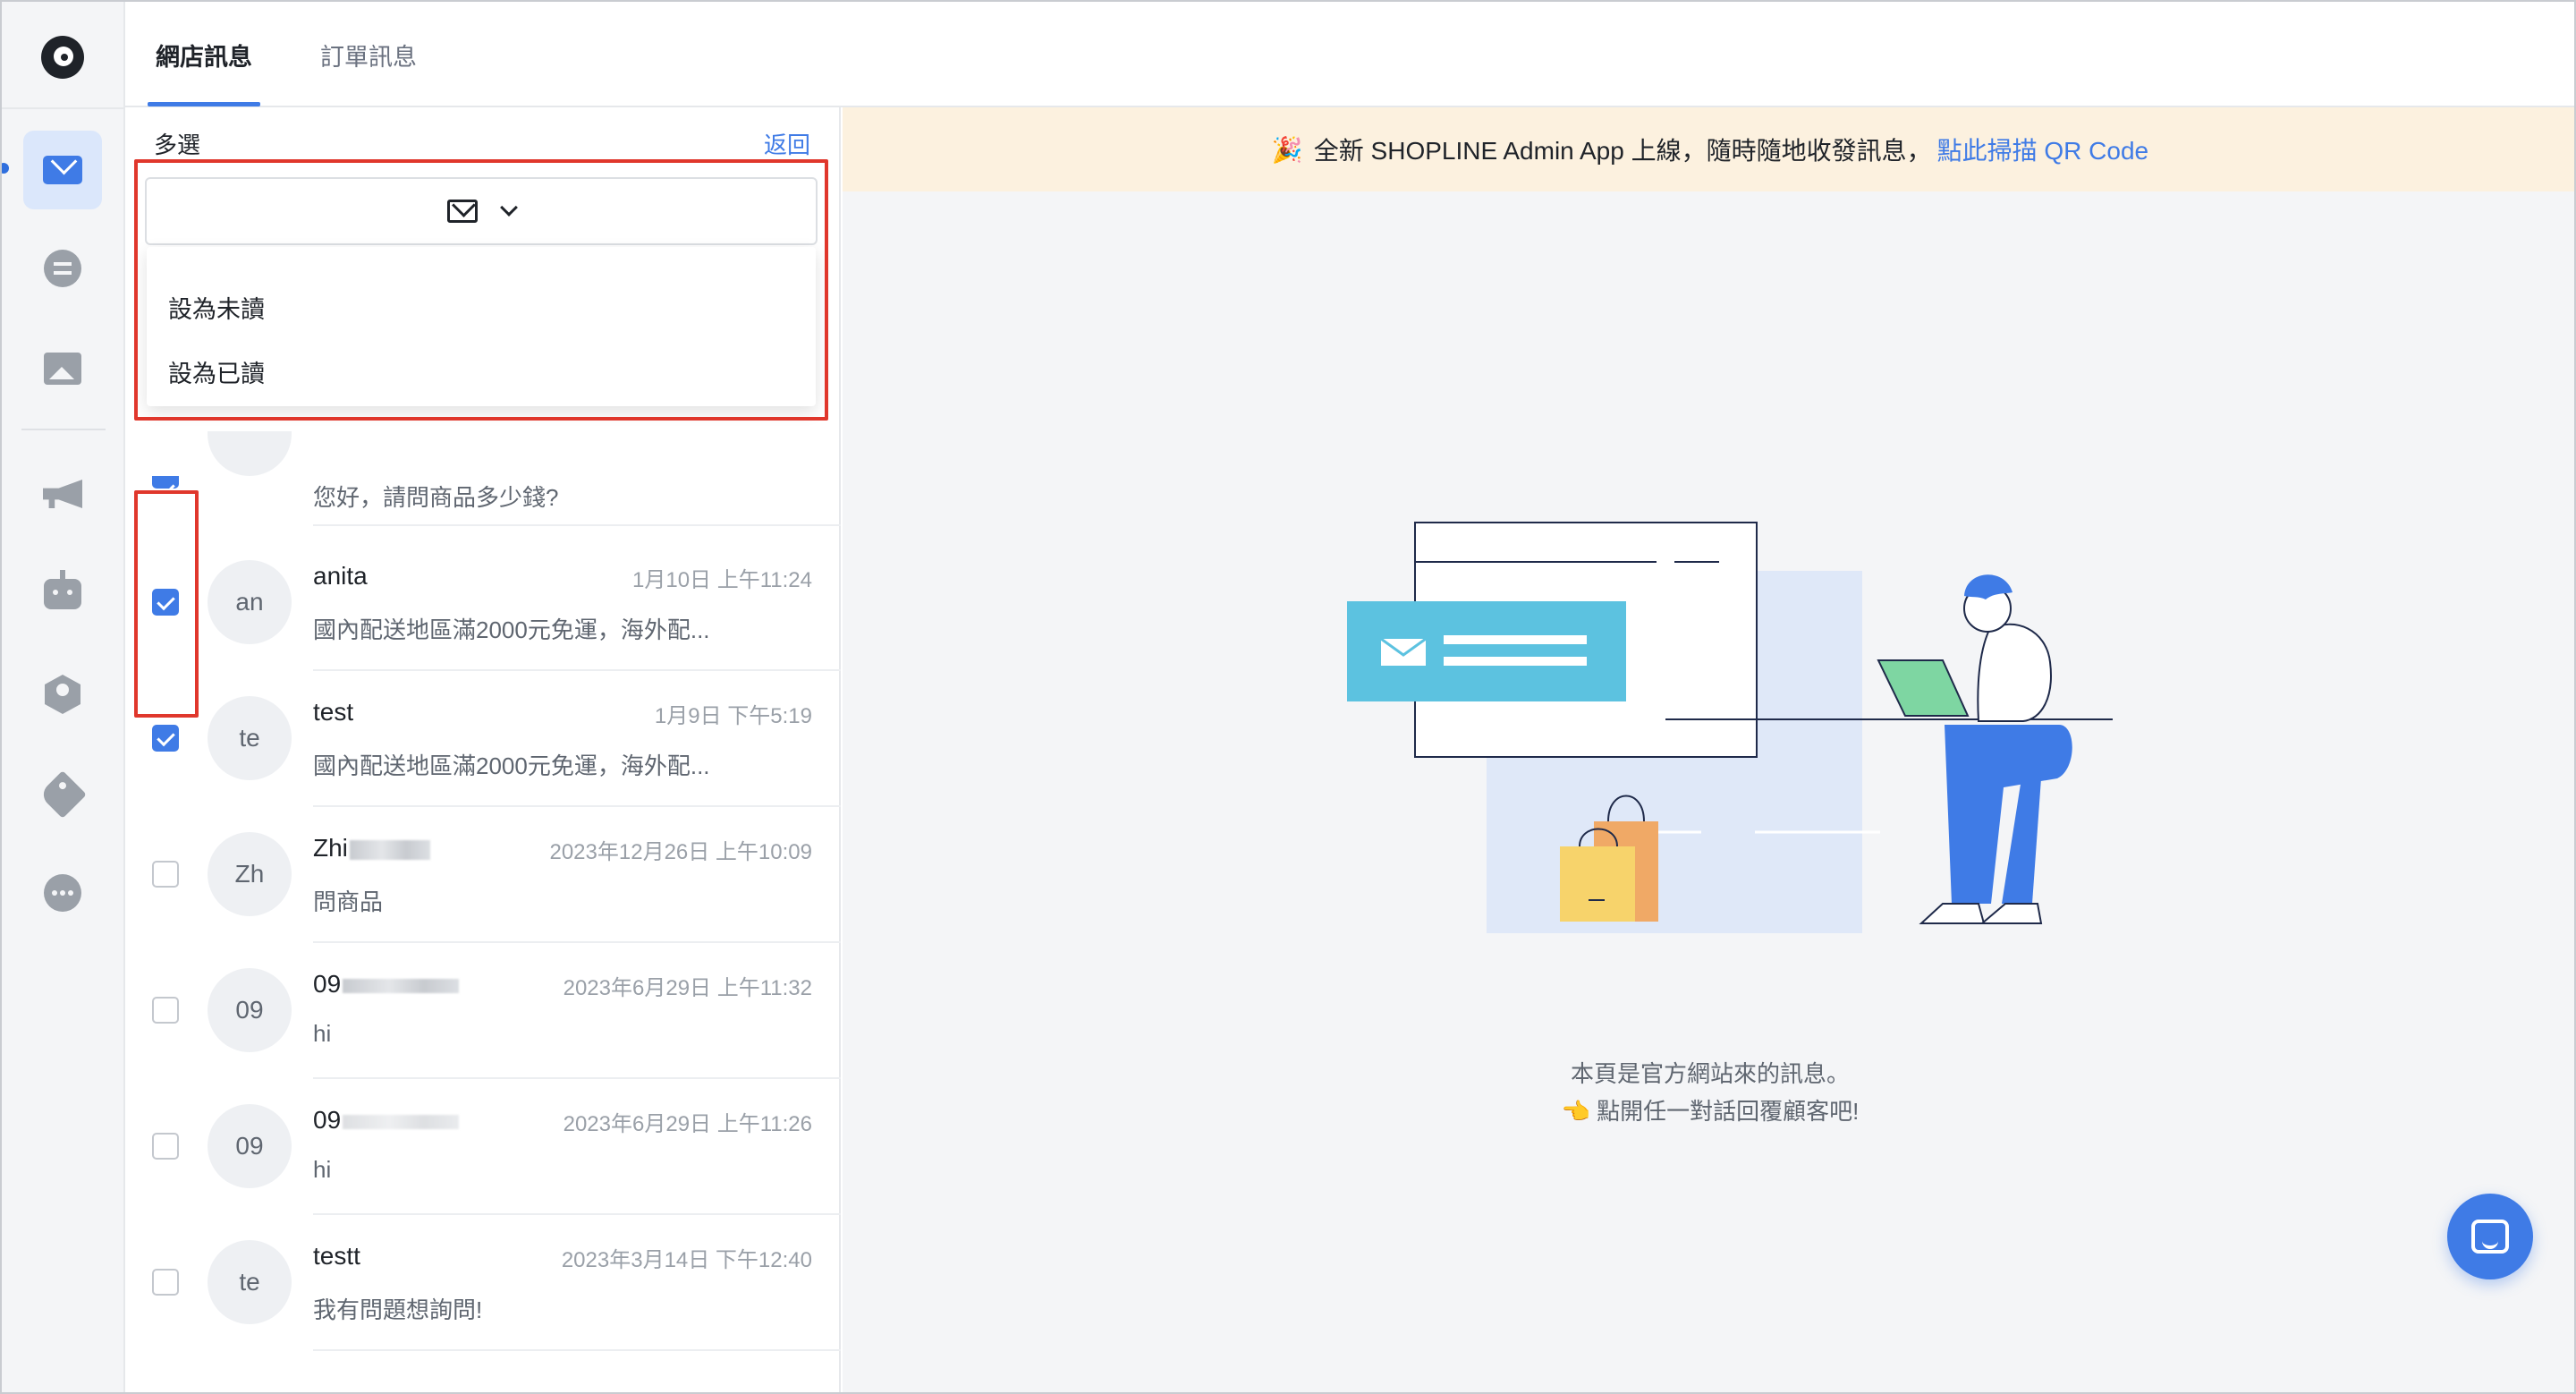 Image resolution: width=2576 pixels, height=1394 pixels. I want to click on agent-icon, so click(62, 694).